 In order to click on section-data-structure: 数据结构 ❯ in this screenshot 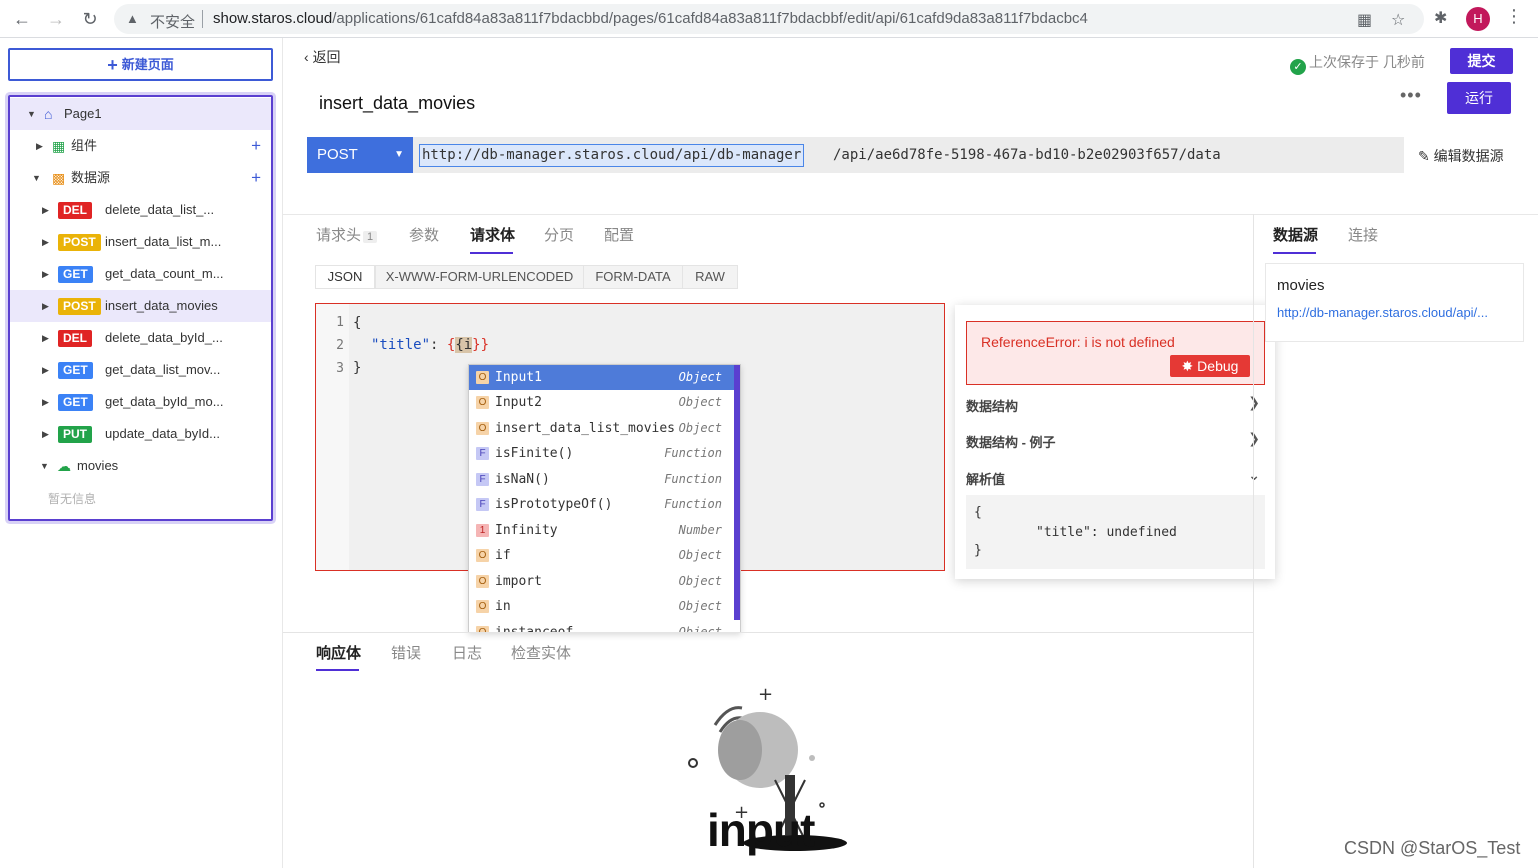, I will do `click(1115, 404)`.